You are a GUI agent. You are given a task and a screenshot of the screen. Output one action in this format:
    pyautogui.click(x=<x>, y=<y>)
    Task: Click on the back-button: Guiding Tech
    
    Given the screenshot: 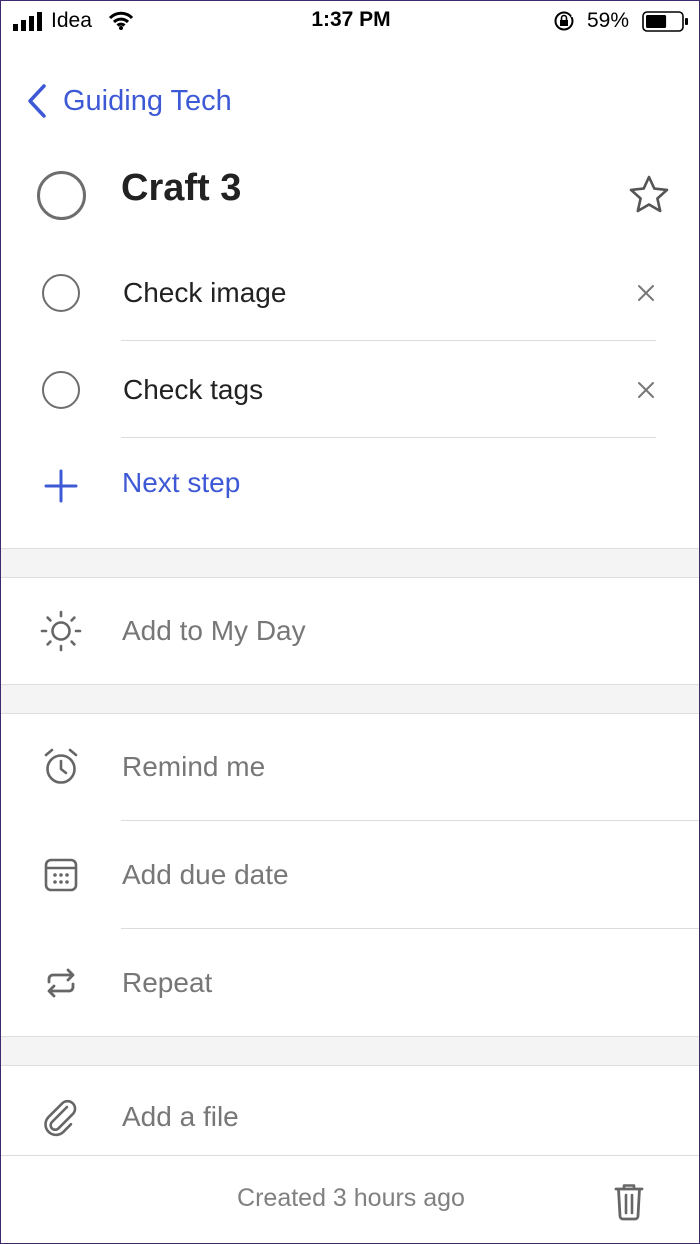 What is the action you would take?
    pyautogui.click(x=128, y=101)
    